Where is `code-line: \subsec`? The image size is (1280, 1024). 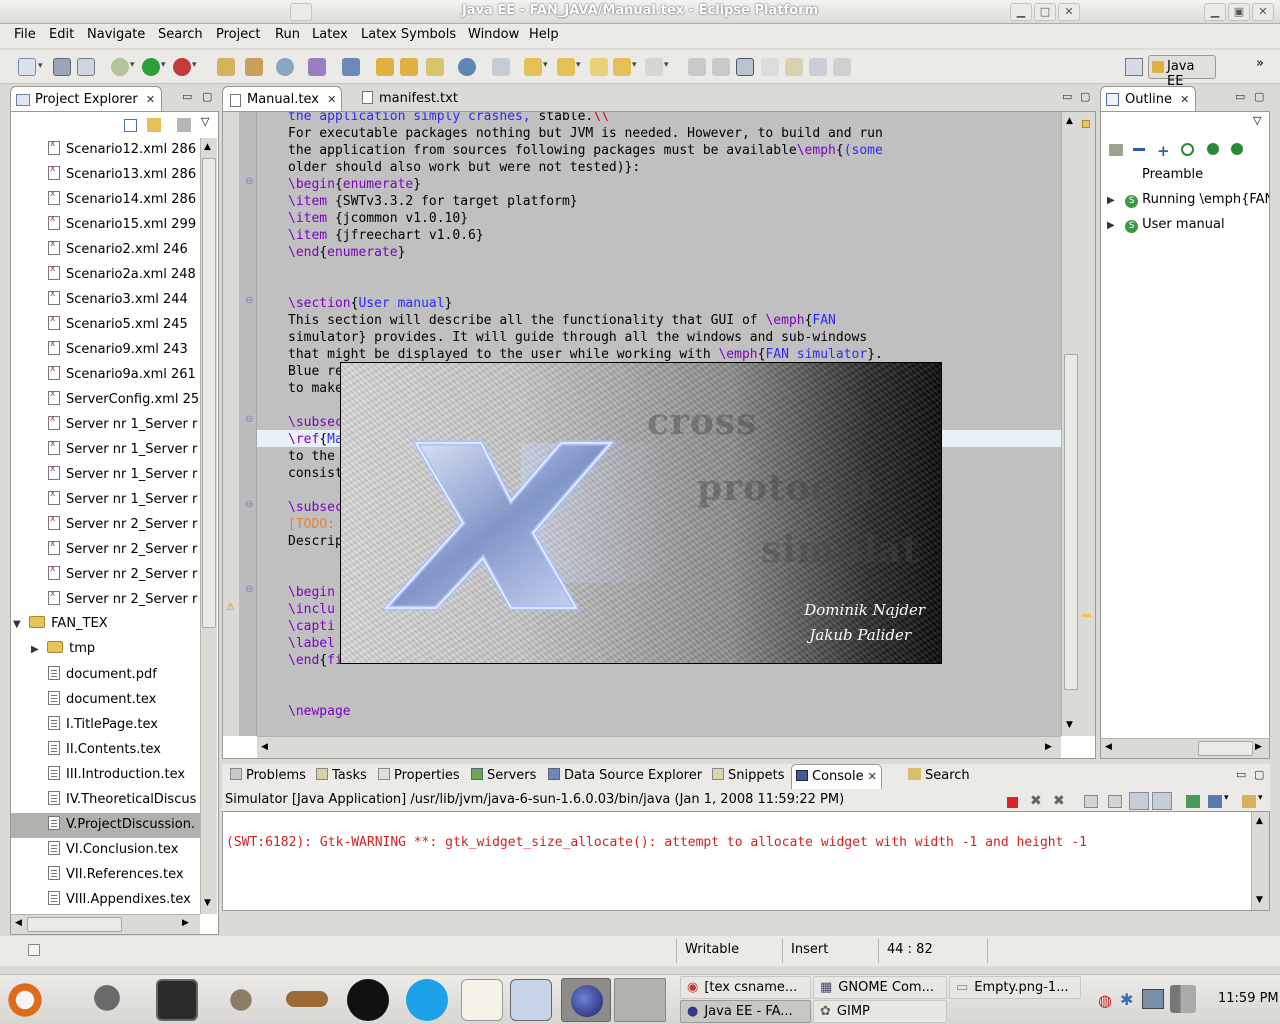 code-line: \subsec is located at coordinates (315, 508).